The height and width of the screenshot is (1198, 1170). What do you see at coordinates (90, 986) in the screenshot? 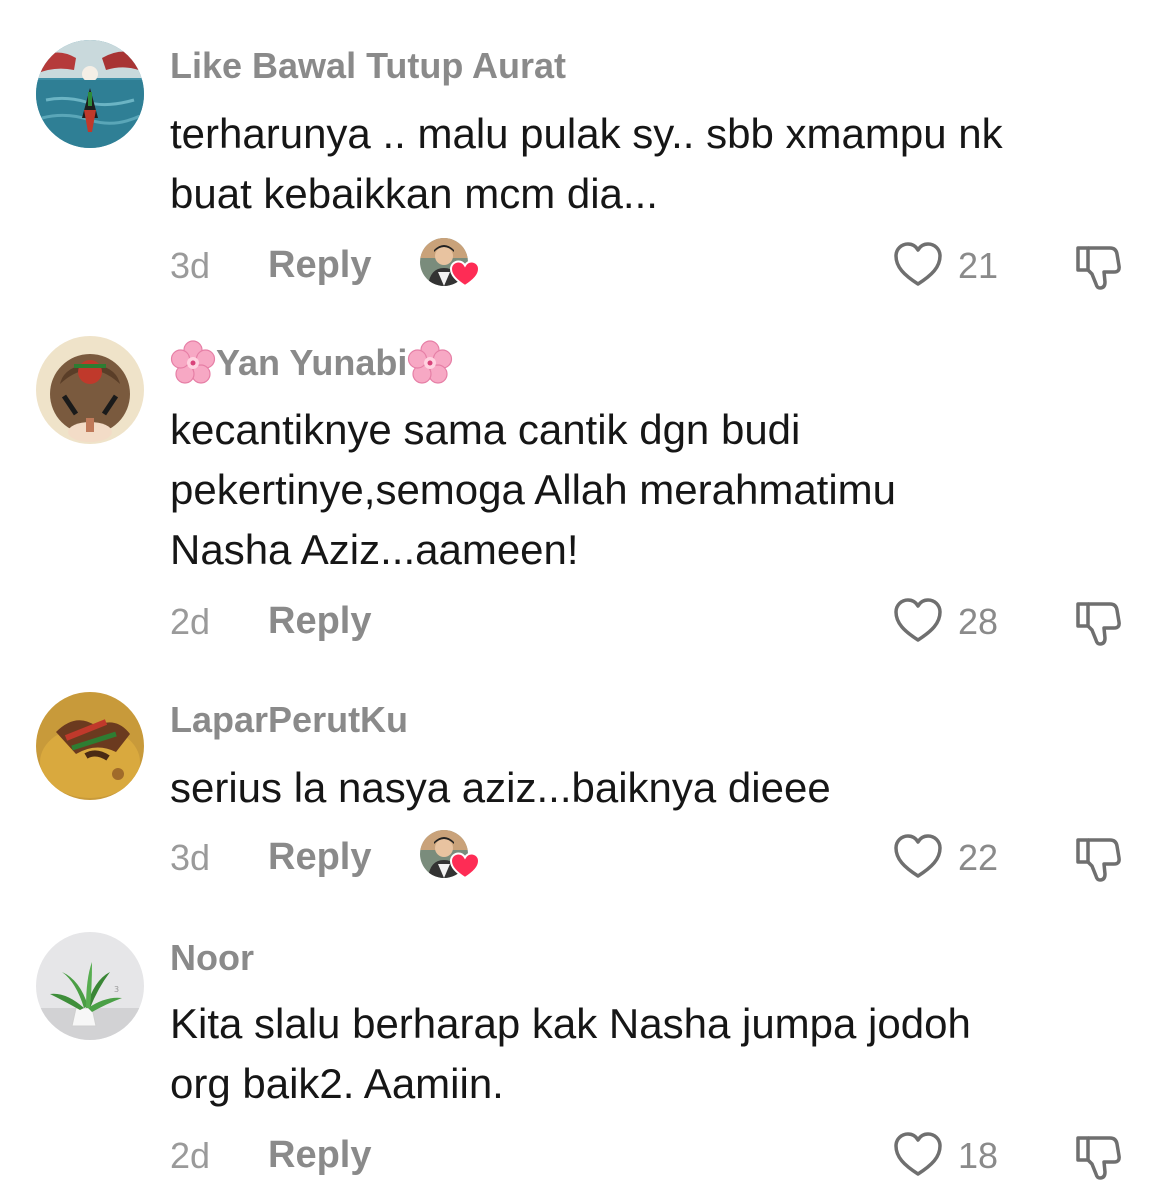
I see `avatar: 3` at bounding box center [90, 986].